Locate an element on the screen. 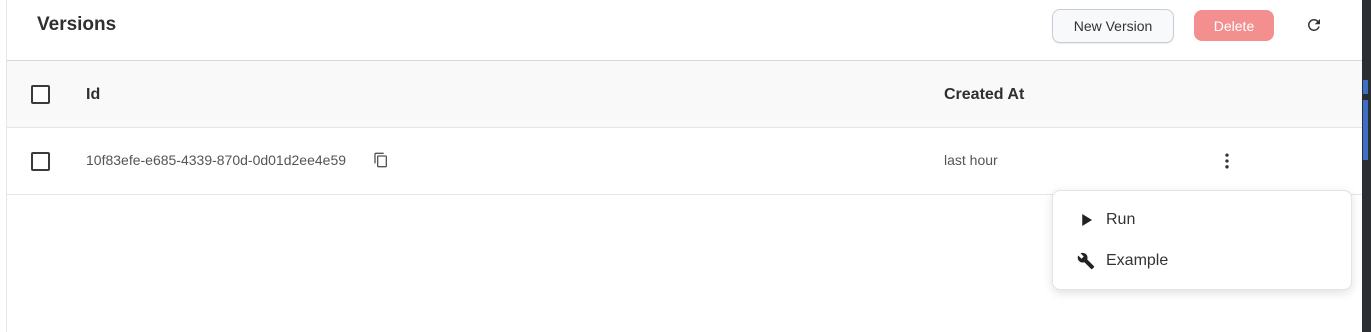 This screenshot has height=332, width=1371. row-actions-menu: Run Example is located at coordinates (1202, 240).